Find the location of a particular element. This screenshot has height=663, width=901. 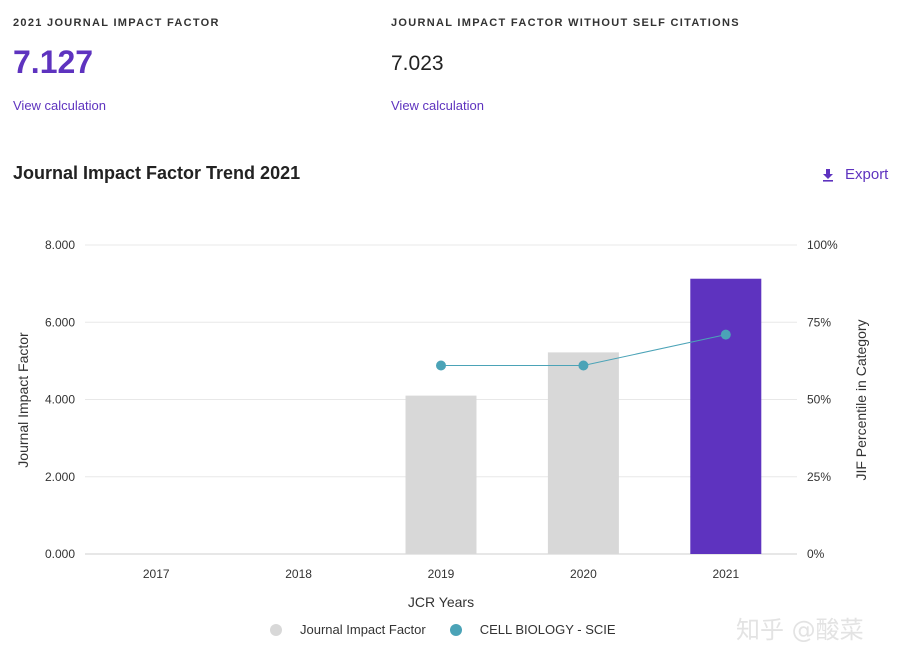

legend-label-category: CELL BIOLOGY - SCIE is located at coordinates (547, 629).